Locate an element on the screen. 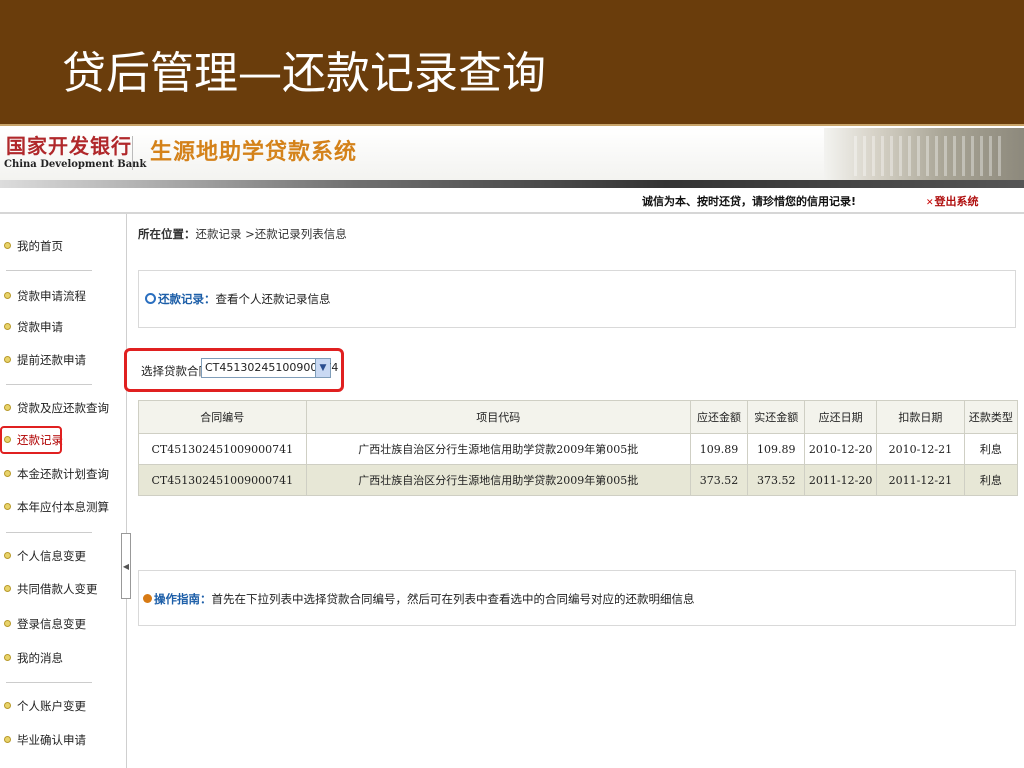 The image size is (1024, 768). sidebar-item-loan-process: 贷款申请流程 is located at coordinates (45, 296).